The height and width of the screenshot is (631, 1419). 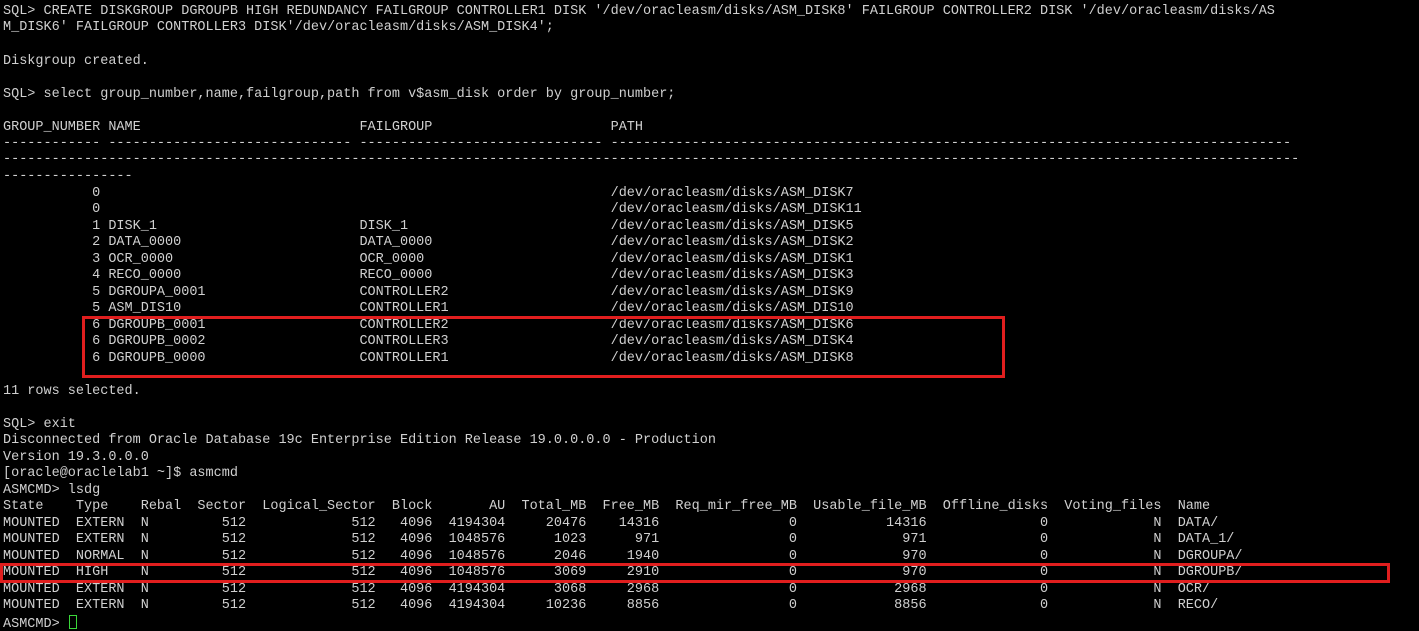 I want to click on terminal-line: 11 rows selected., so click(x=72, y=391).